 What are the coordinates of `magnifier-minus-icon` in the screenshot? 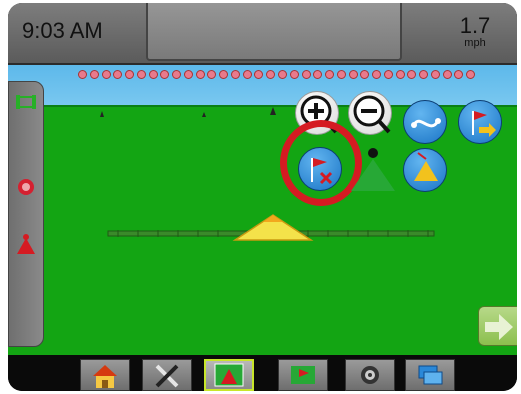 It's located at (372, 114).